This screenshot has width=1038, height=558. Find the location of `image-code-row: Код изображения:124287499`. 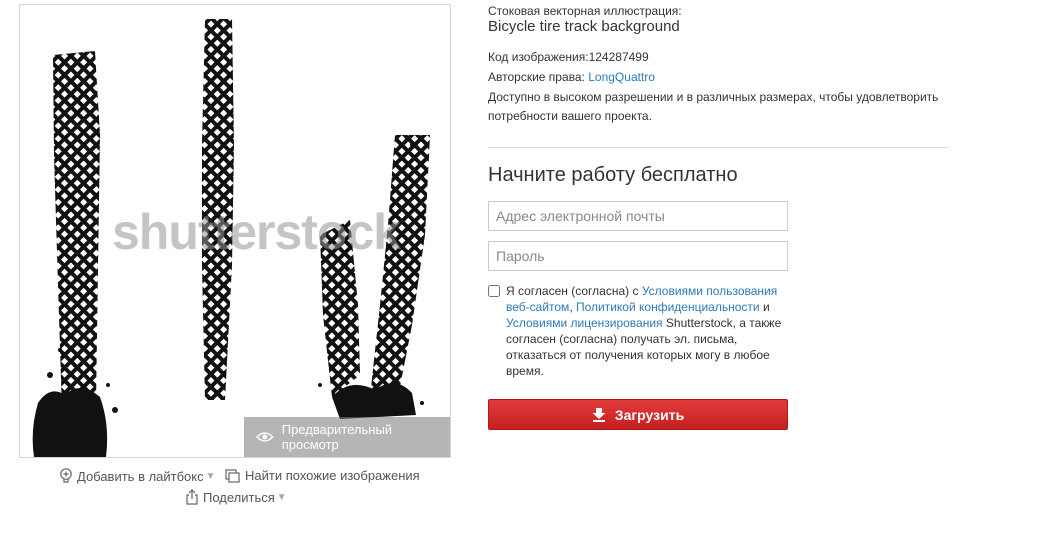

image-code-row: Код изображения:124287499 is located at coordinates (568, 57).